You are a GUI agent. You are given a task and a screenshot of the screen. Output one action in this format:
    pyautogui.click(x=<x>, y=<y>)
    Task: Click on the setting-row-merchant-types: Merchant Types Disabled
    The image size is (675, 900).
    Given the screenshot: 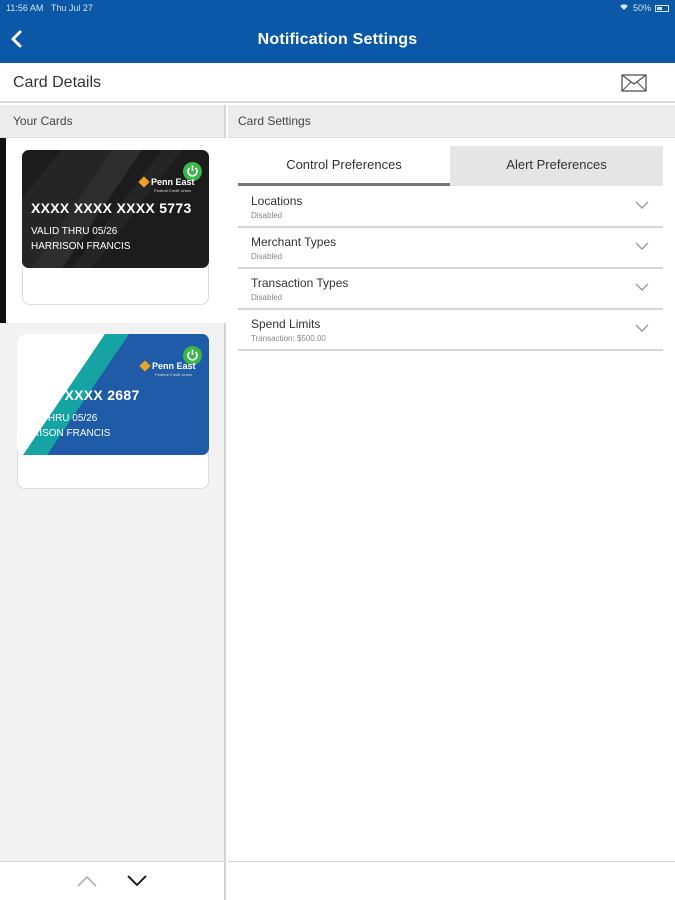 What is the action you would take?
    pyautogui.click(x=450, y=248)
    